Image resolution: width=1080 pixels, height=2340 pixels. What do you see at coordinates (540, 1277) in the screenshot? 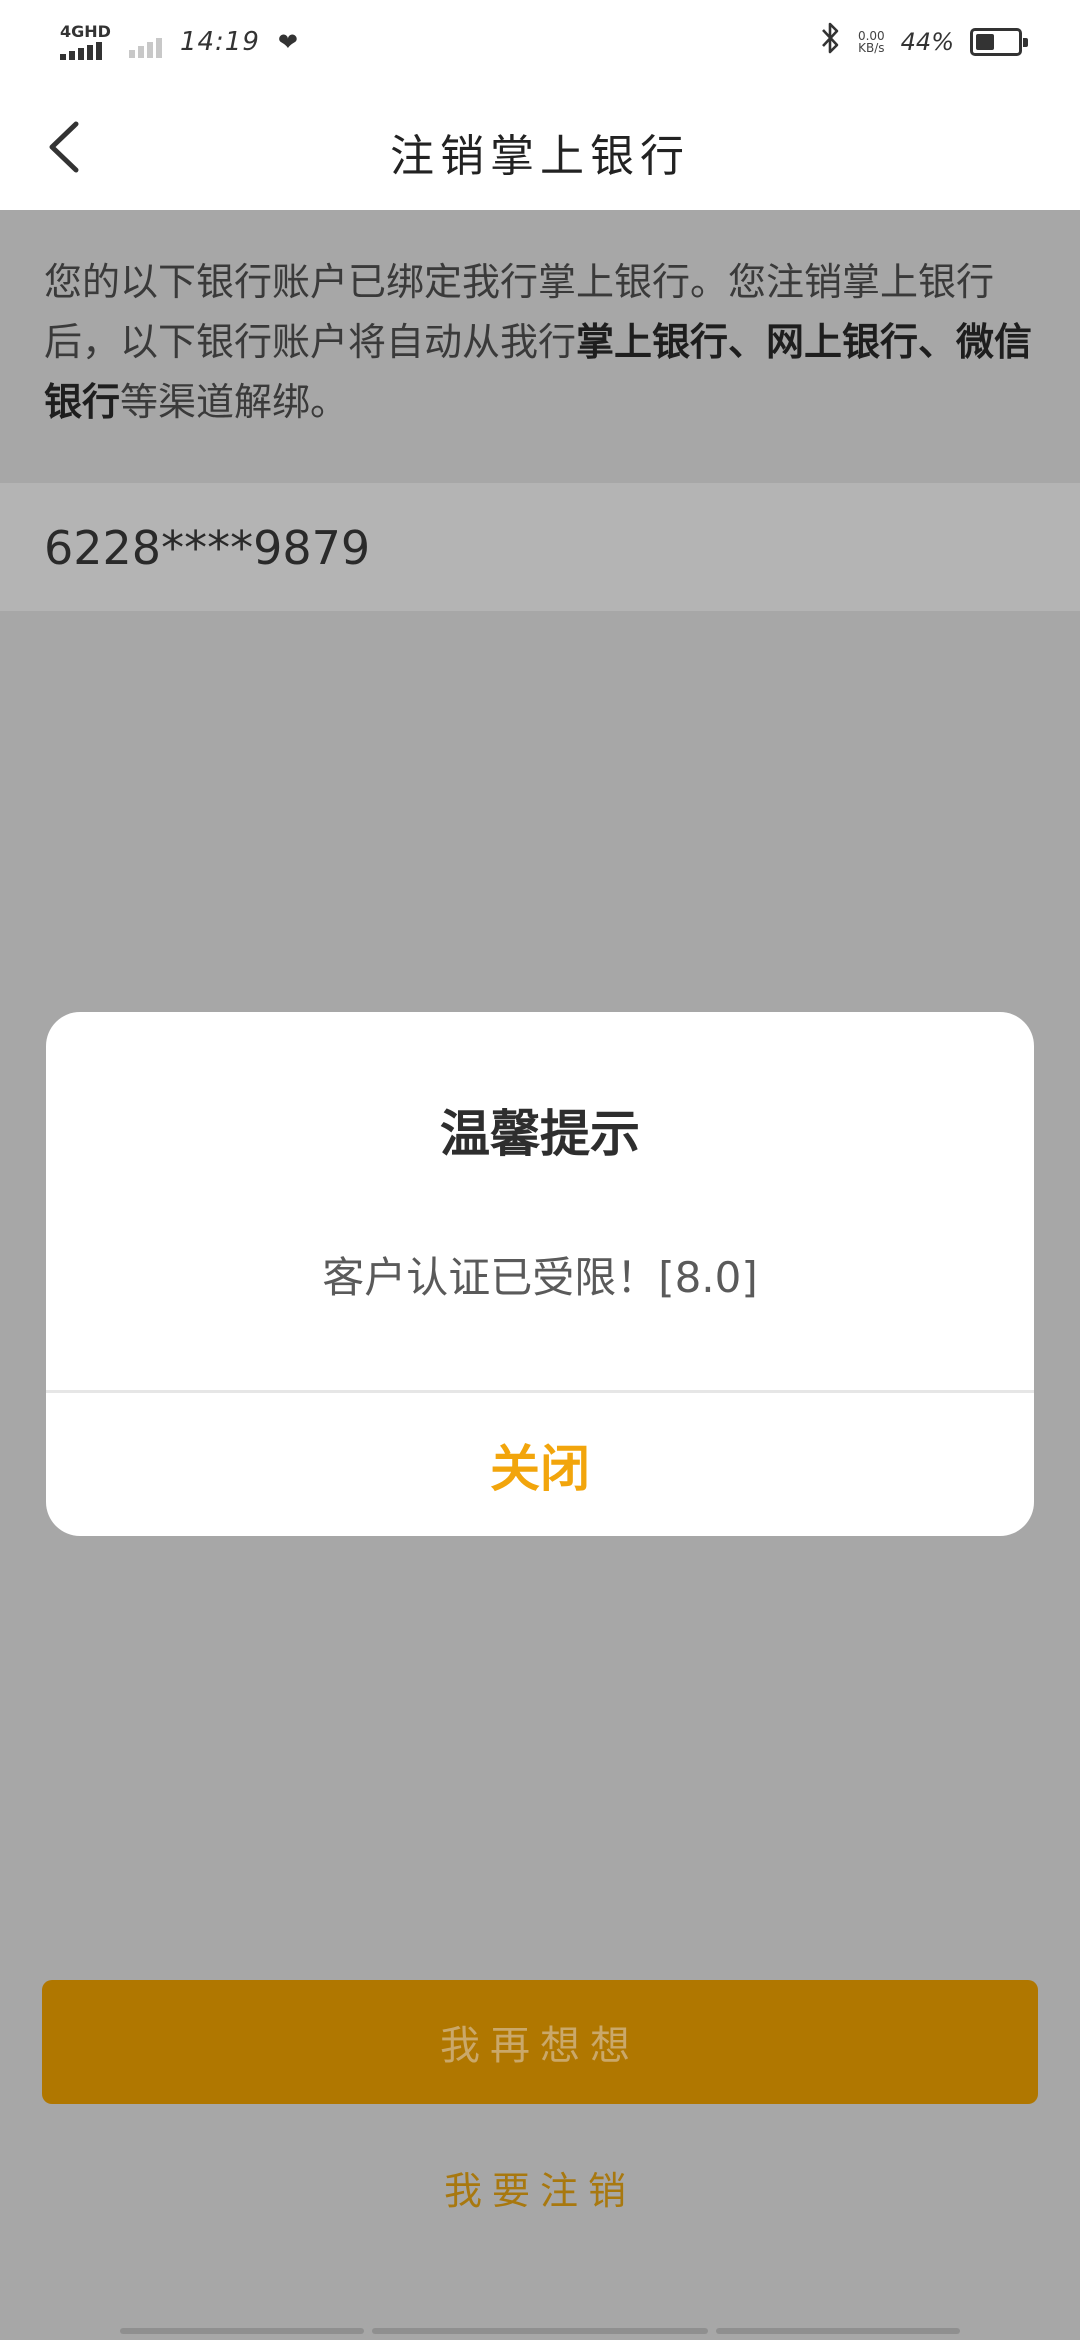
I see `dialog-message: 客户认证已受限！[8.0]` at bounding box center [540, 1277].